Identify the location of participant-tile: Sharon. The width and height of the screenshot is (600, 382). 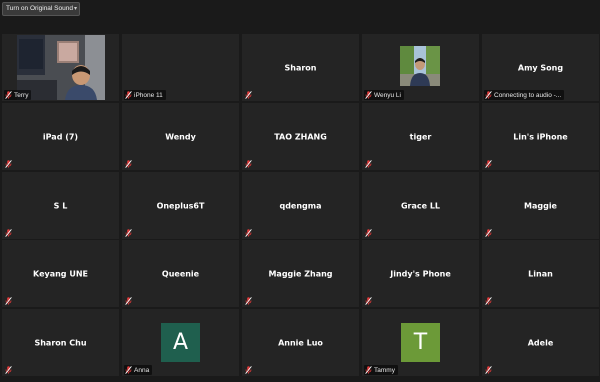
(300, 67).